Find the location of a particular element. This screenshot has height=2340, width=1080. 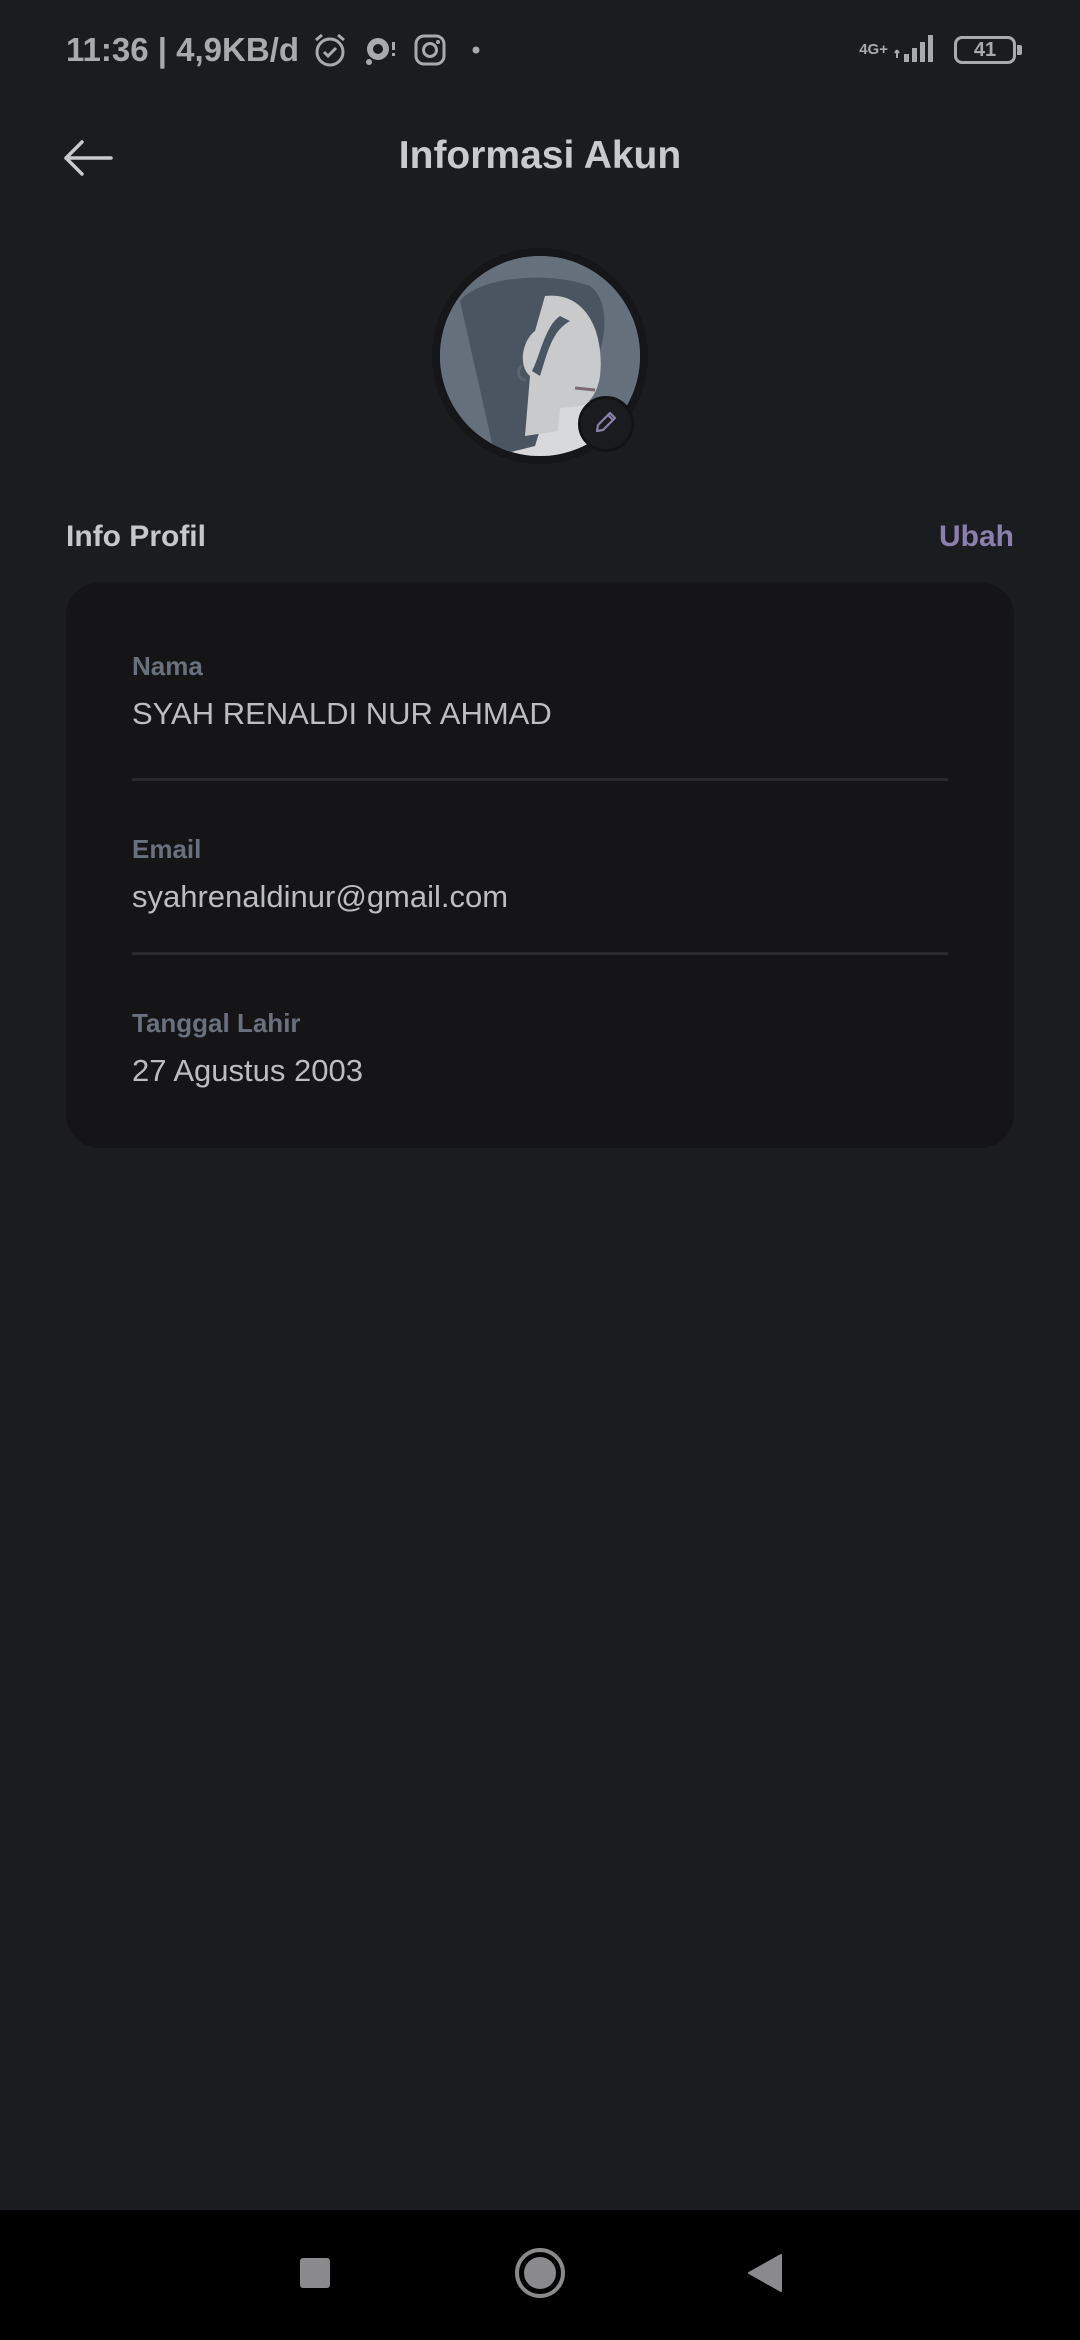

status-time-speed: 11:36 | 4,9KB/d is located at coordinates (183, 49).